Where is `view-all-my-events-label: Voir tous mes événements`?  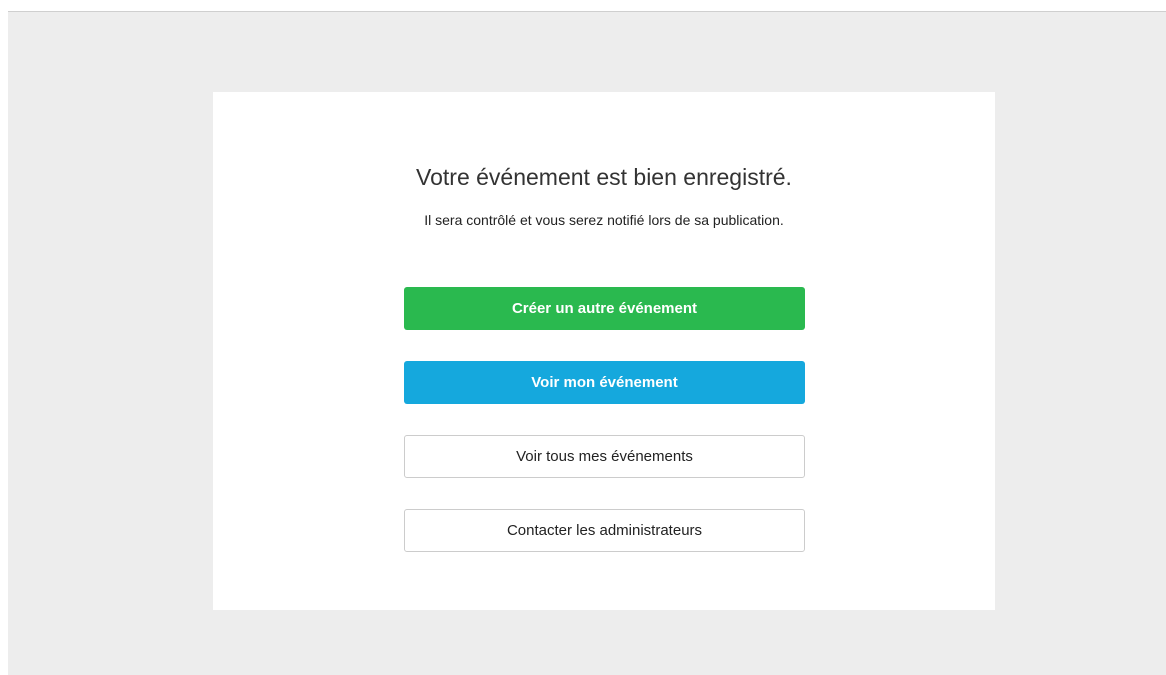 view-all-my-events-label: Voir tous mes événements is located at coordinates (604, 456).